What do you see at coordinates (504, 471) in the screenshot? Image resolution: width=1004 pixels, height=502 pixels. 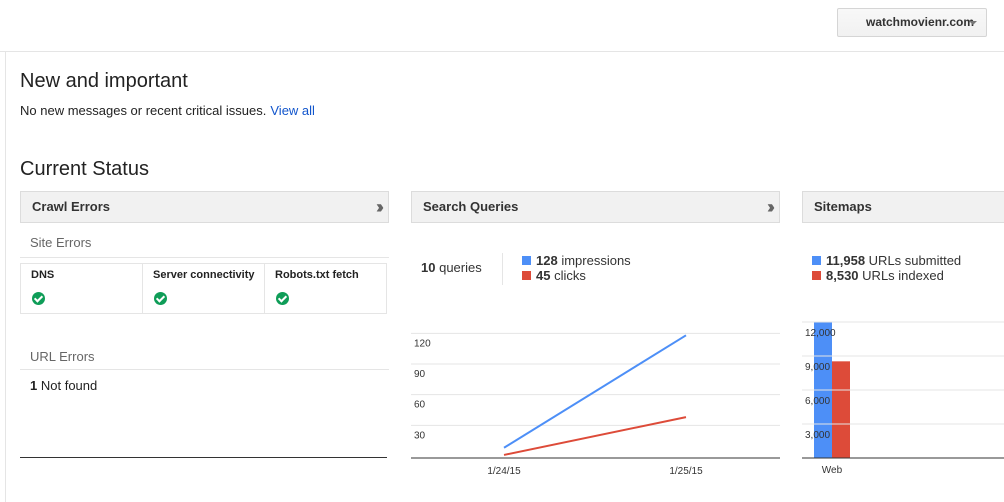 I see `x-tick-label: 1/24/15` at bounding box center [504, 471].